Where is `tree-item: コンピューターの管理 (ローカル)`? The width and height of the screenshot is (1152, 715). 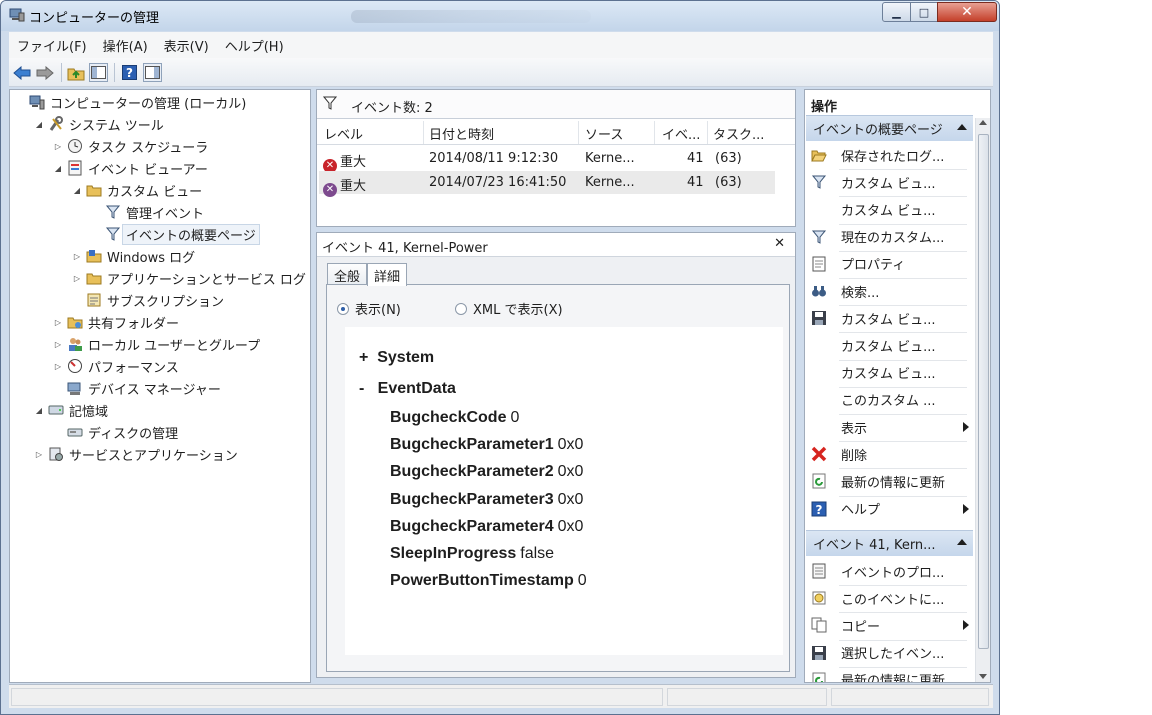
tree-item: コンピューターの管理 (ローカル) is located at coordinates (130, 102).